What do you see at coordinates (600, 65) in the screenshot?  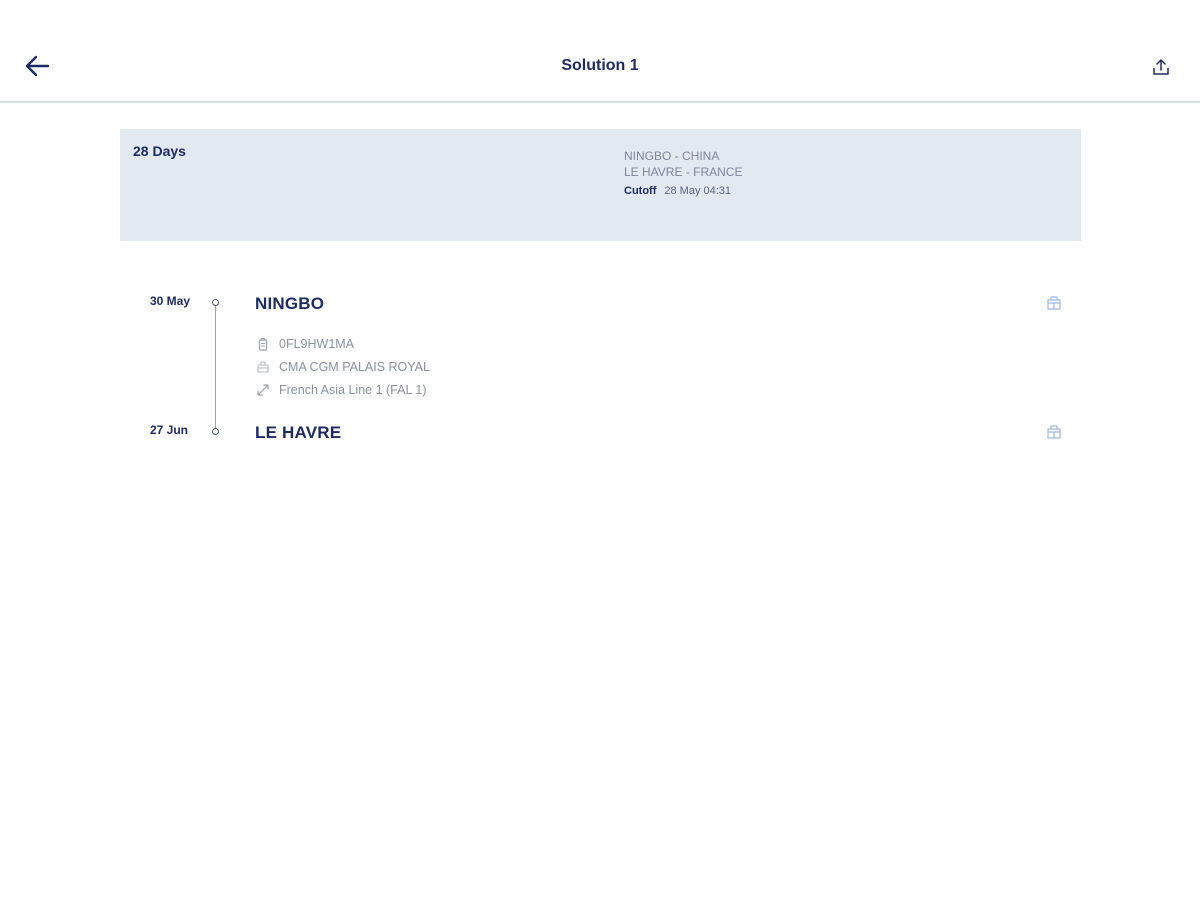 I see `page-title: Solution 1` at bounding box center [600, 65].